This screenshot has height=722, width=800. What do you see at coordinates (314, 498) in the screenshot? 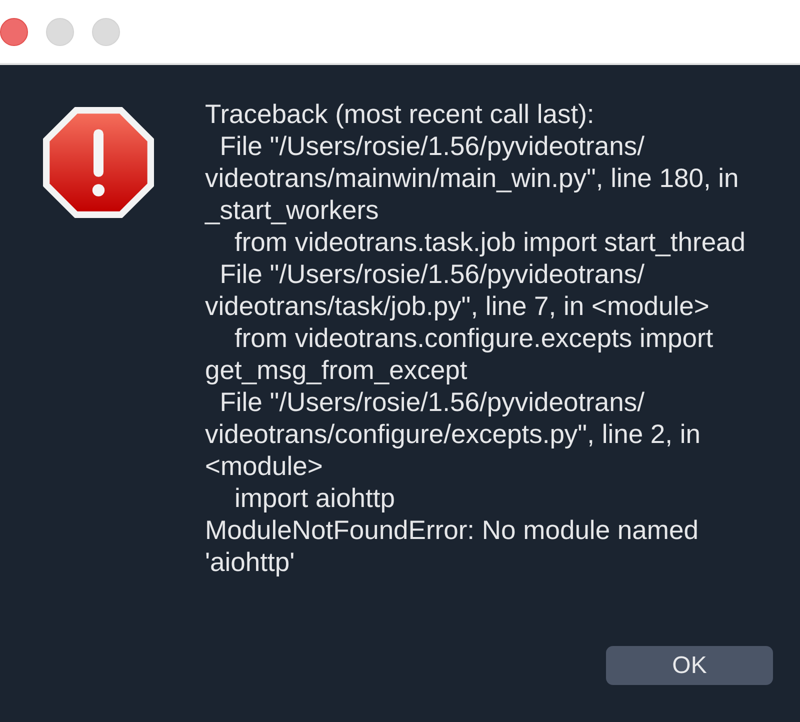
I see `traceback-line: import aiohttp` at bounding box center [314, 498].